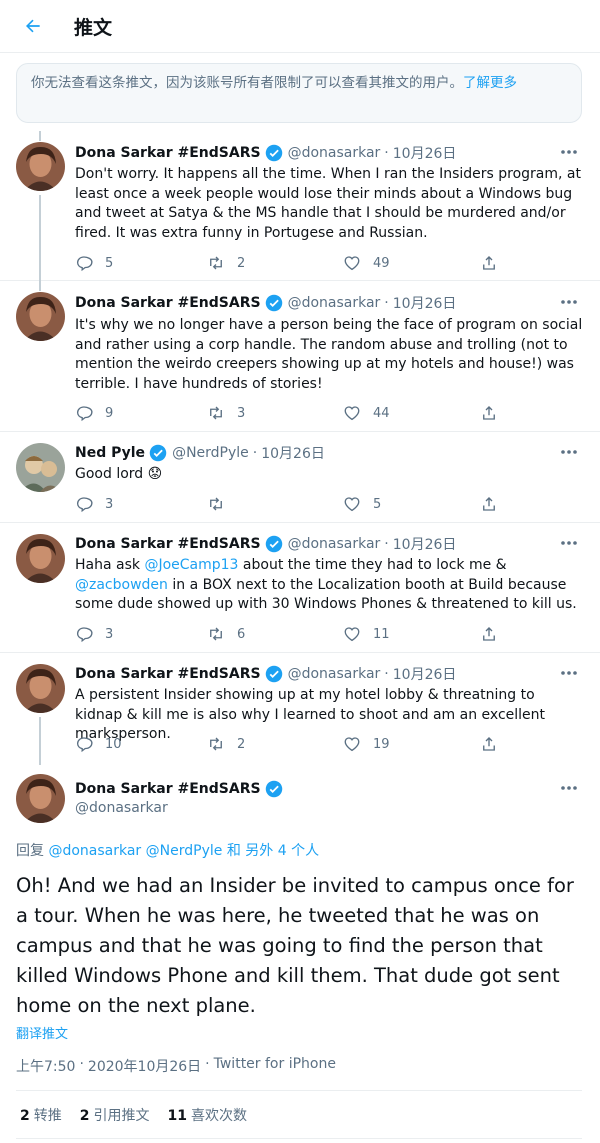 This screenshot has height=1143, width=600. Describe the element at coordinates (366, 744) in the screenshot. I see `like-button: 19` at that location.